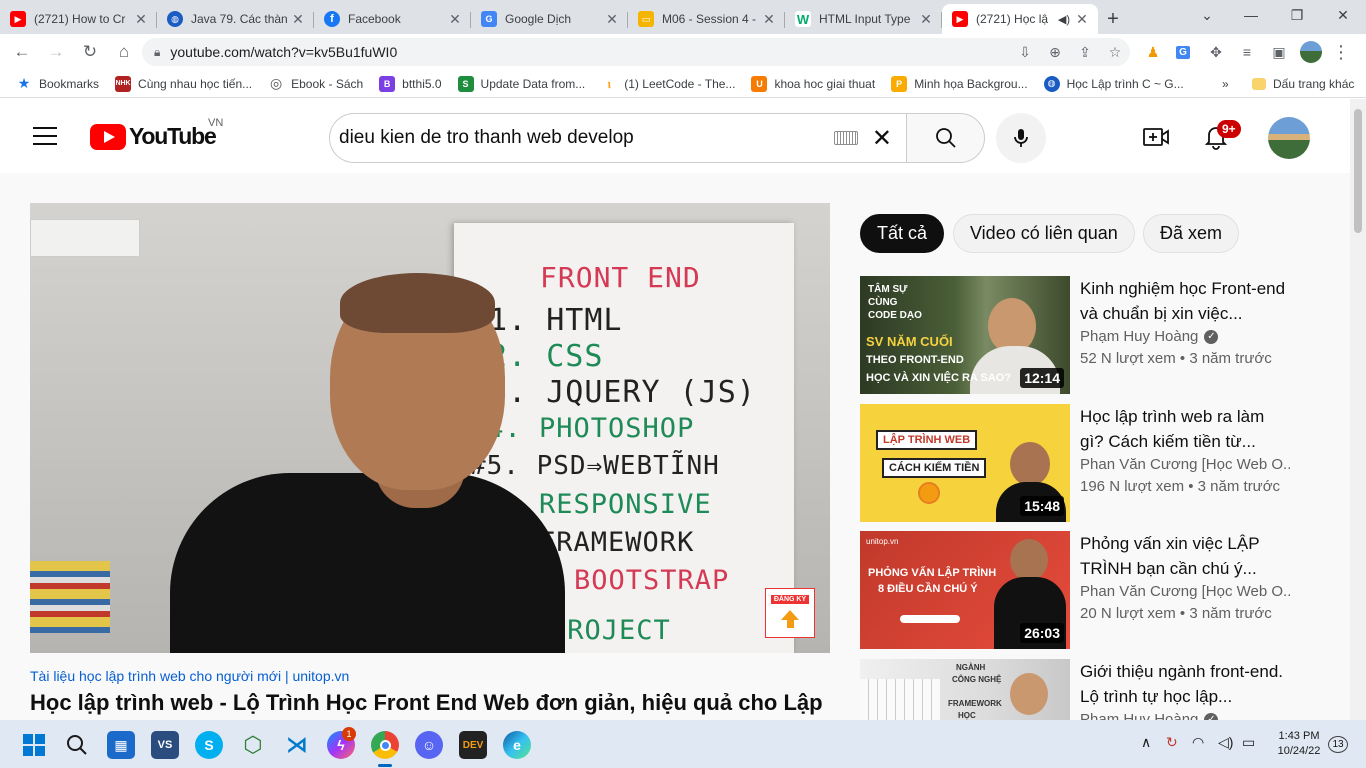 Image resolution: width=1366 pixels, height=768 pixels. Describe the element at coordinates (1172, 742) in the screenshot. I see `sync-icon: ↻` at that location.